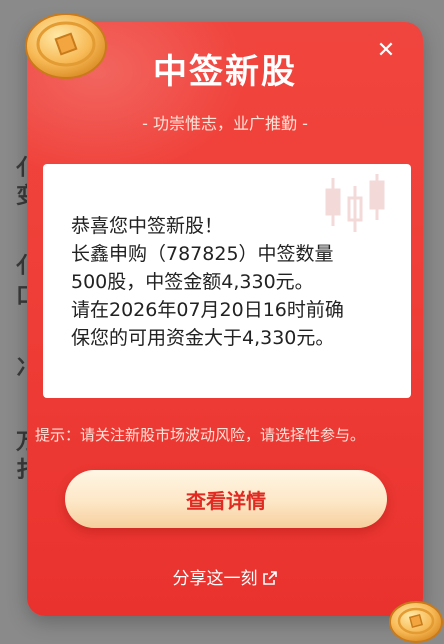 The height and width of the screenshot is (644, 444). What do you see at coordinates (147, 226) in the screenshot?
I see `message-line: 恭喜您中签新股！` at bounding box center [147, 226].